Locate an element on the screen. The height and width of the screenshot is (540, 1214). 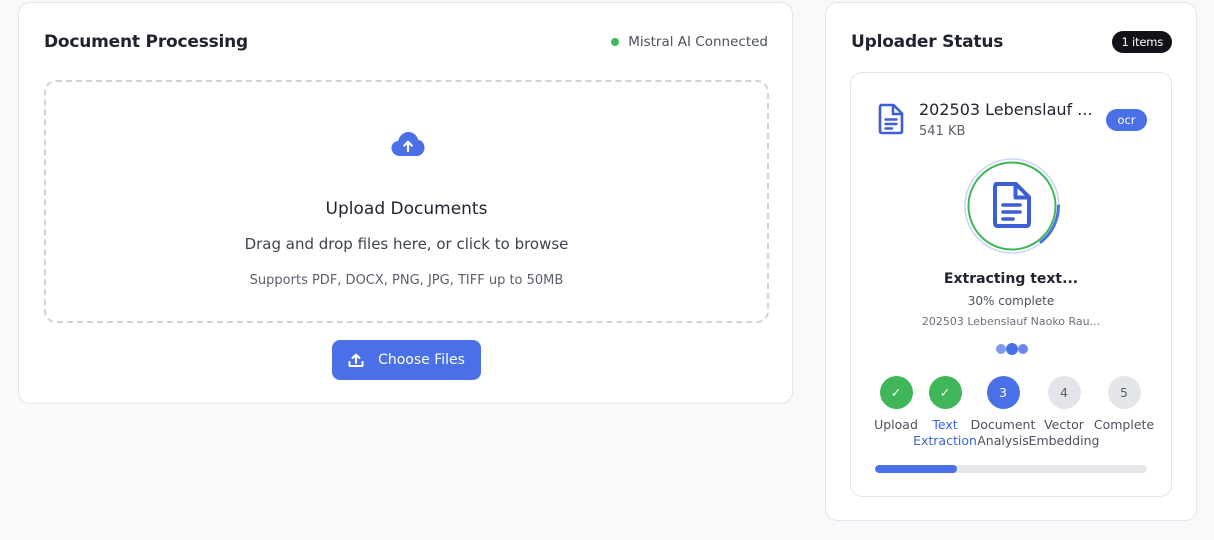
choose-files-label: Choose Files is located at coordinates (421, 360).